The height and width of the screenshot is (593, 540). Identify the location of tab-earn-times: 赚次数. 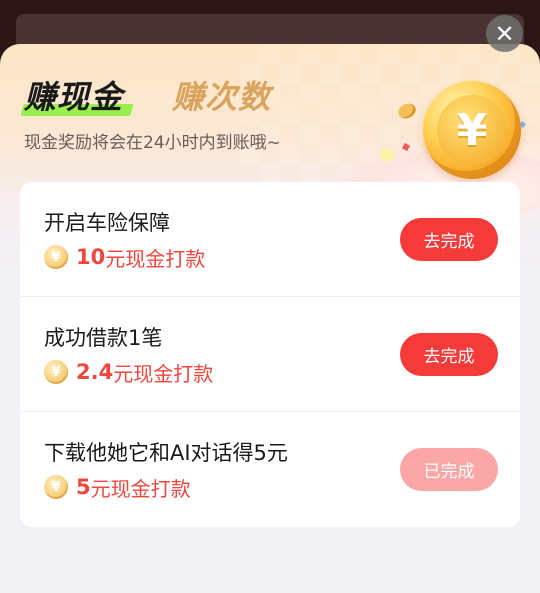
(221, 97).